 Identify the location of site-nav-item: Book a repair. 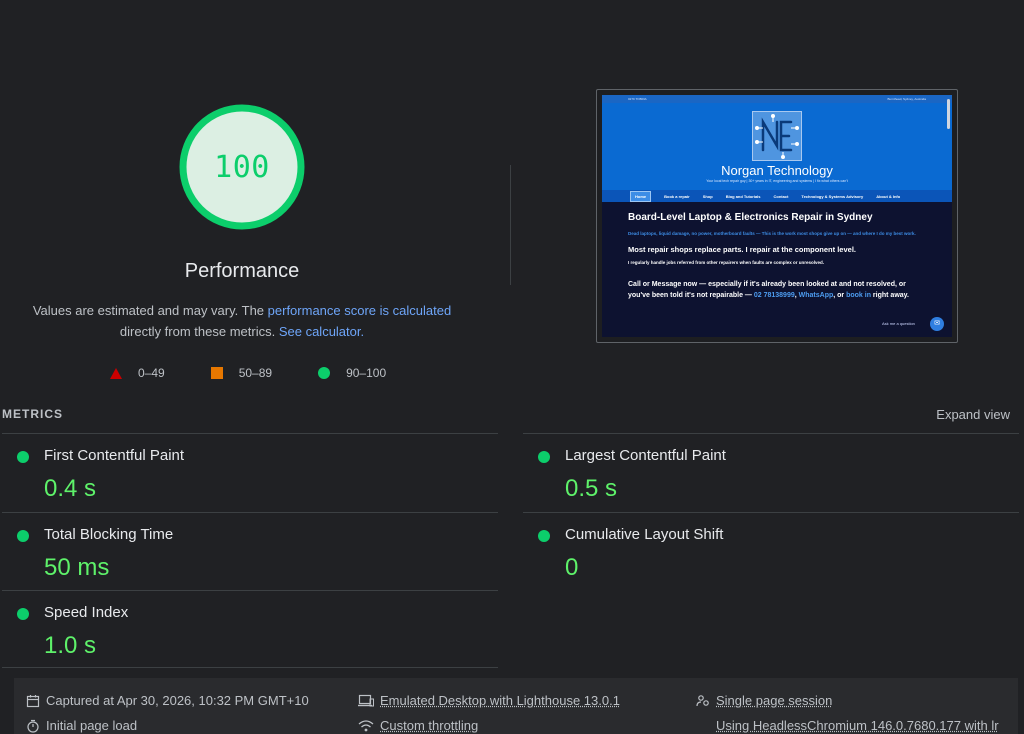
(677, 196).